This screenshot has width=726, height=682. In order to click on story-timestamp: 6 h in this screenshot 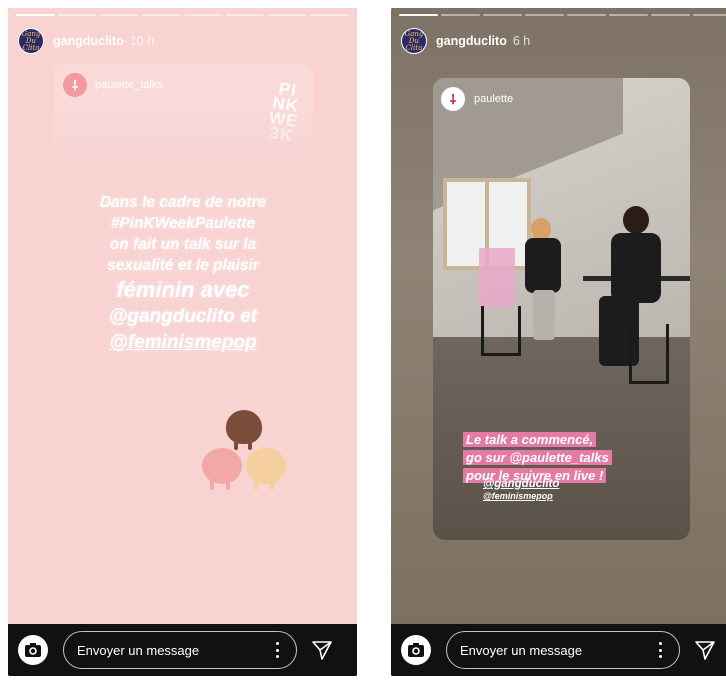, I will do `click(521, 41)`.